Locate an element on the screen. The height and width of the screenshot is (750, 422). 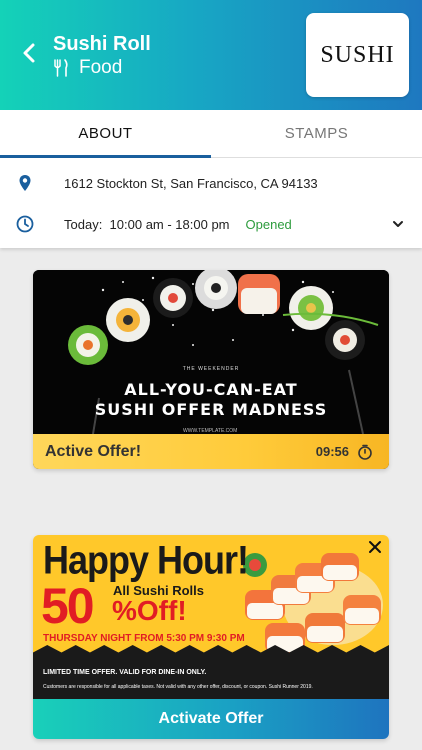
hours-row: Today: 10:00 am - 18:00 pm Opened is located at coordinates (211, 224).